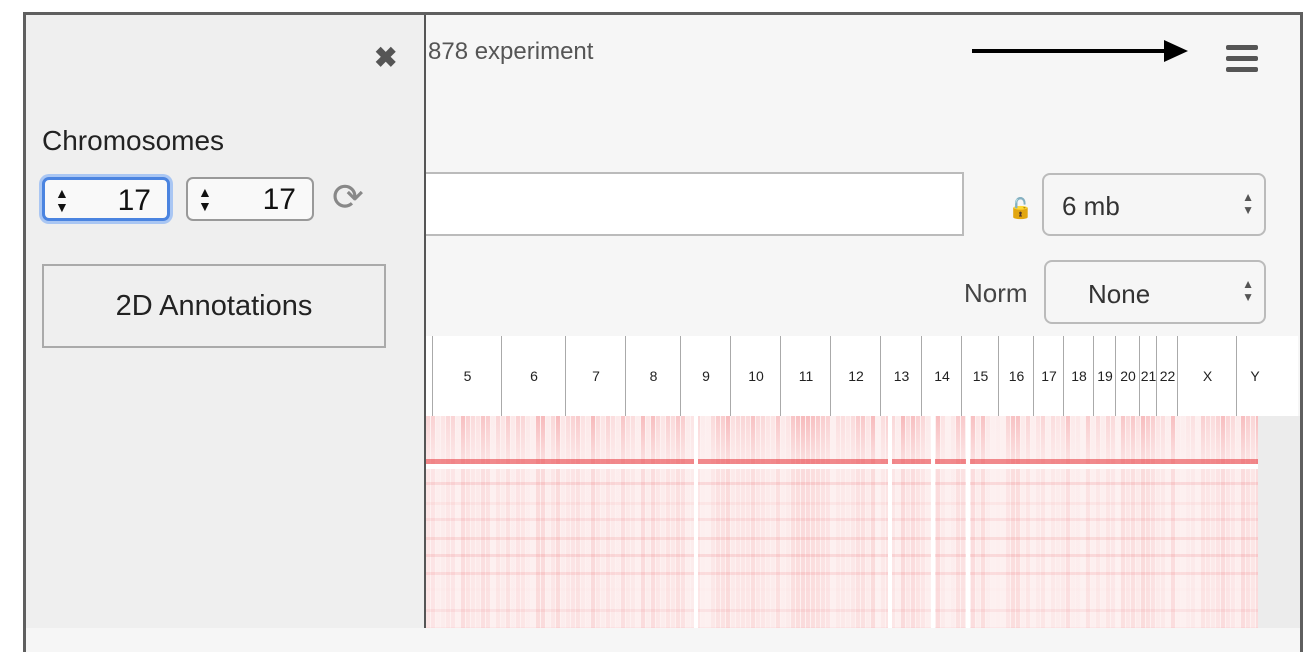 This screenshot has height=652, width=1314. I want to click on chromosome-ruler: 5 6 7 8 9 10 11 12 13 14 15 16 17 18 19 20 21 22 X Y, so click(862, 376).